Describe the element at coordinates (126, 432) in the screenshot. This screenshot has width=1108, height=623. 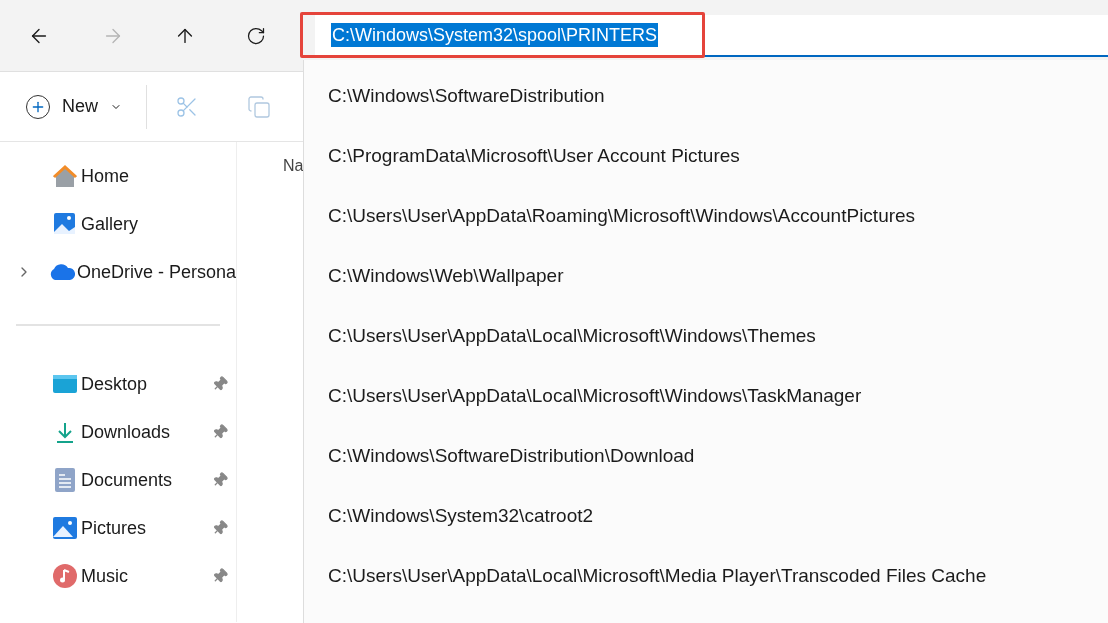
I see `sidebar-label: Downloads` at that location.